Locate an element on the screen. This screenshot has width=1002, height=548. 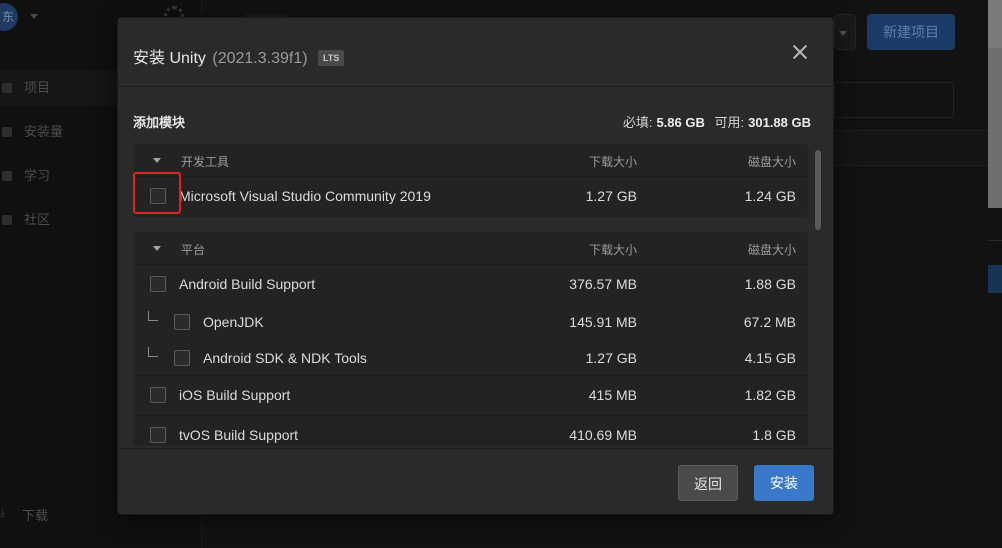
back-button: 返回 is located at coordinates (708, 483).